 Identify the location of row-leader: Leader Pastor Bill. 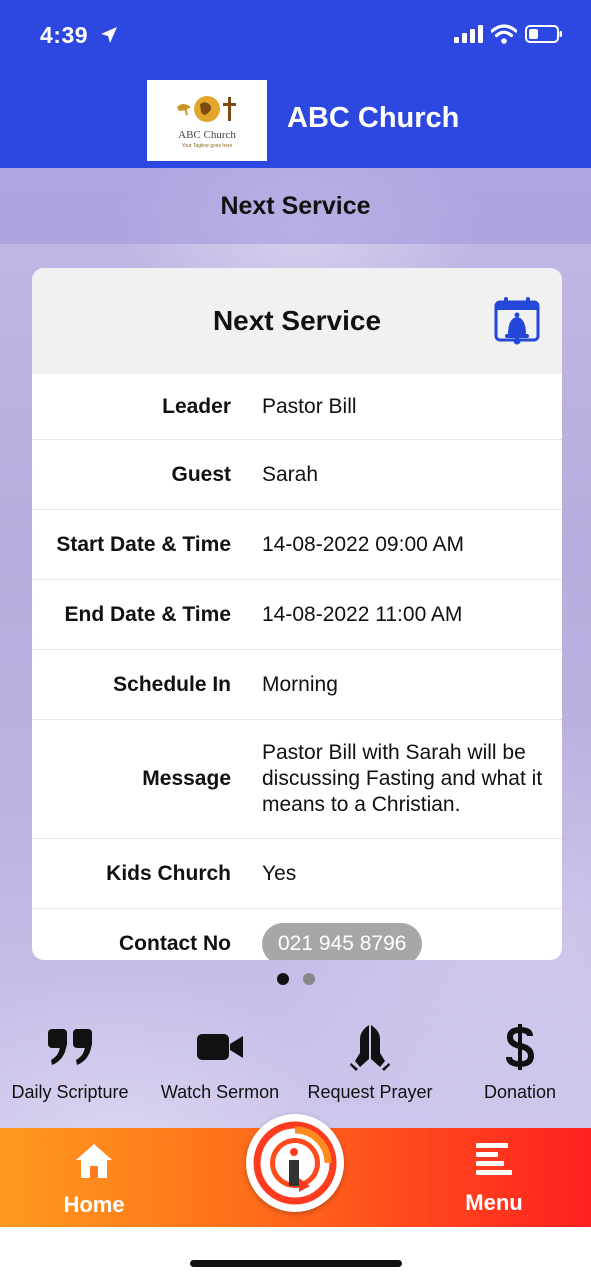
(297, 407).